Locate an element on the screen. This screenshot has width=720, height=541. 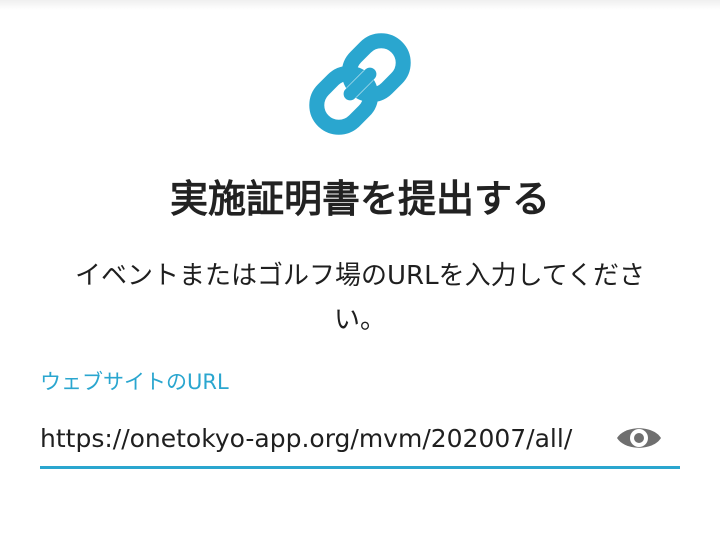
input-underline is located at coordinates (360, 467).